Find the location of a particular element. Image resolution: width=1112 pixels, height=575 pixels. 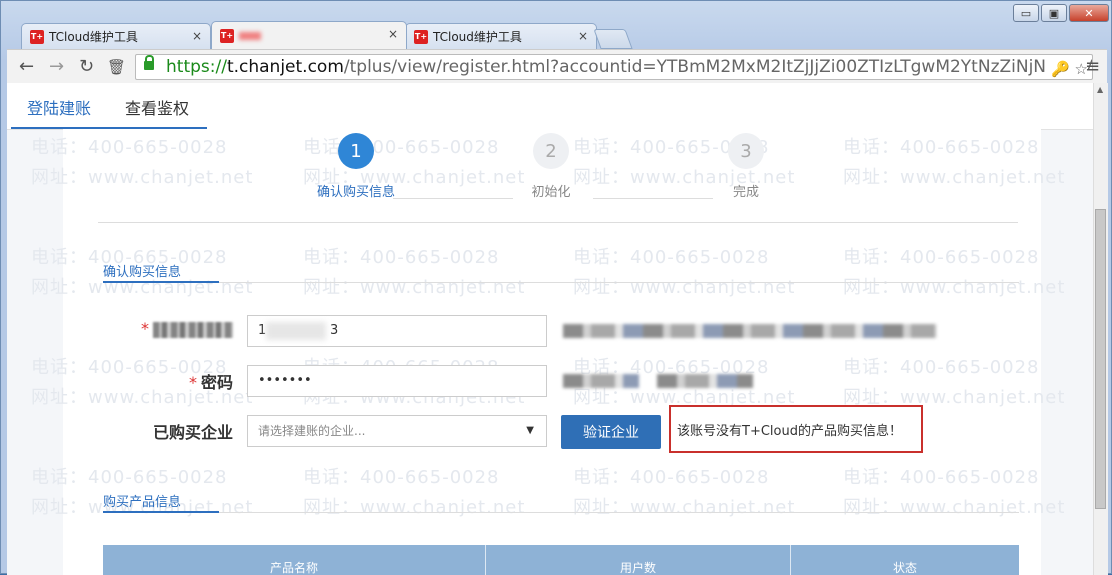

window-controls: ▭ ▣ ✕ is located at coordinates (1061, 13).